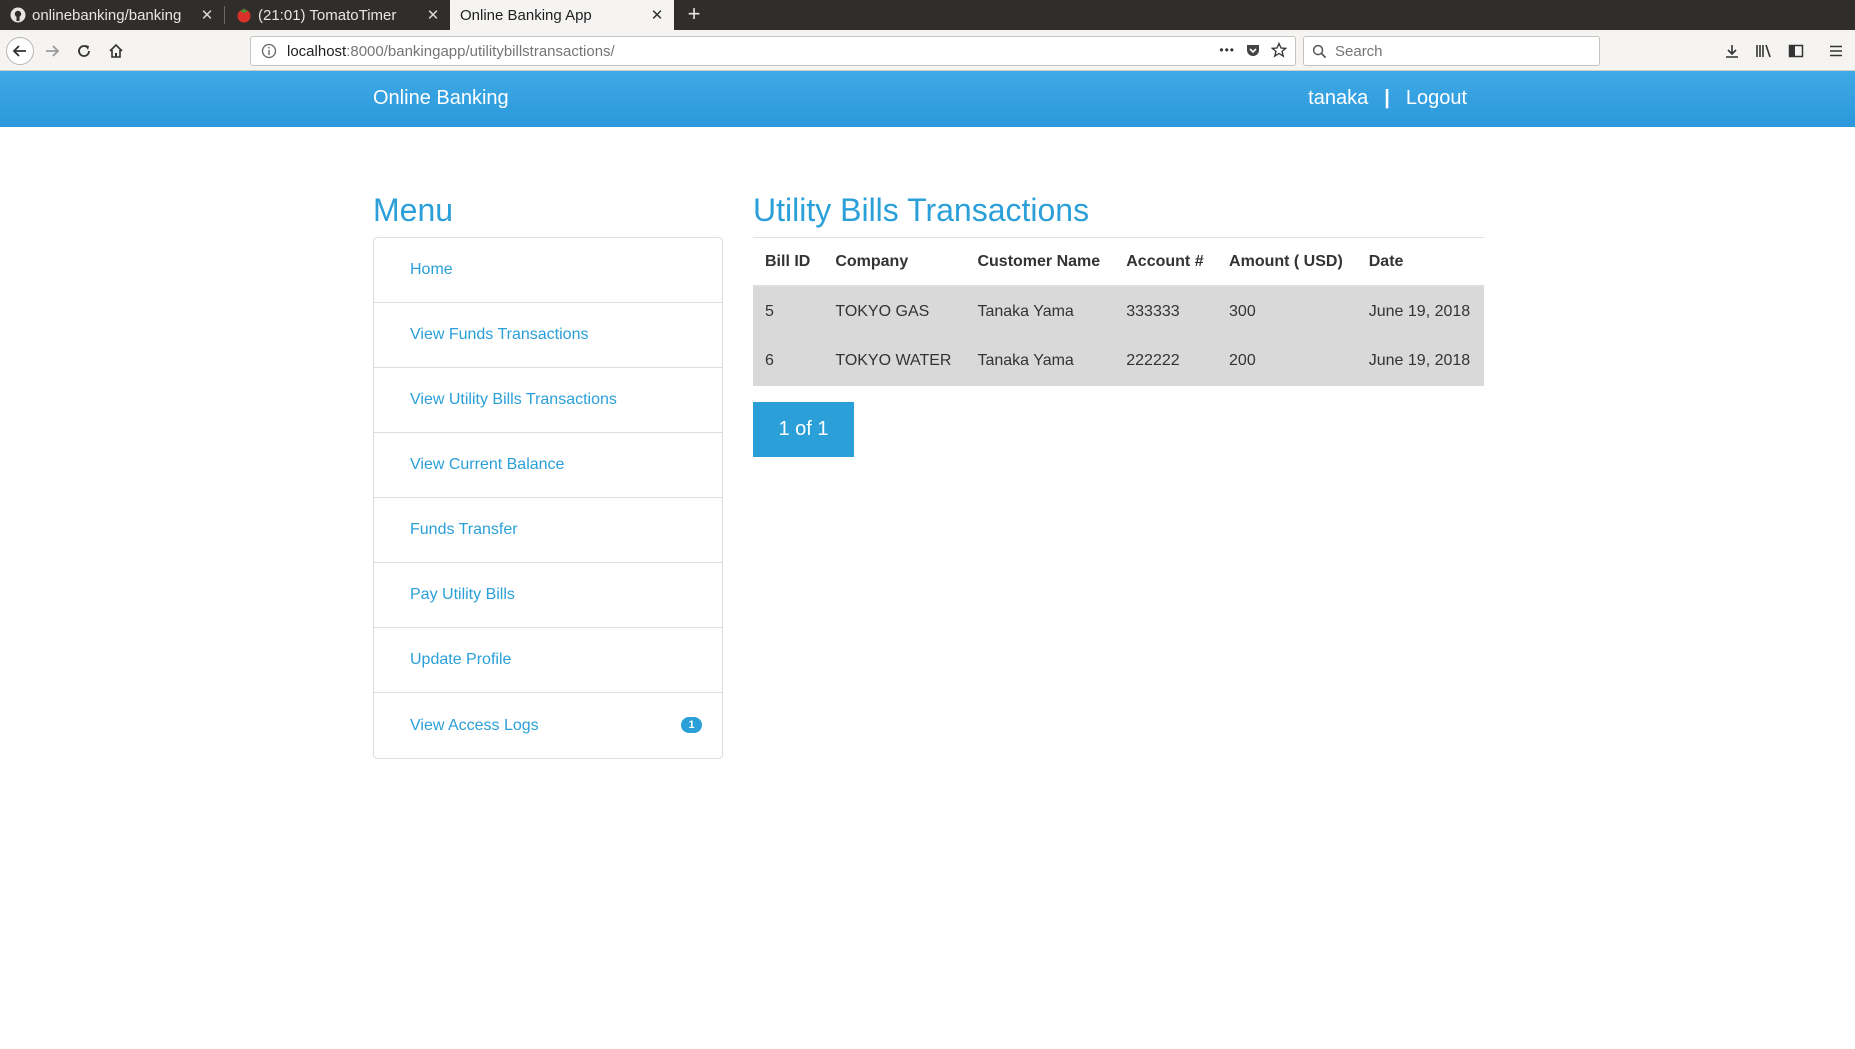 This screenshot has height=1049, width=1855. What do you see at coordinates (1253, 50) in the screenshot?
I see `pocket-icon` at bounding box center [1253, 50].